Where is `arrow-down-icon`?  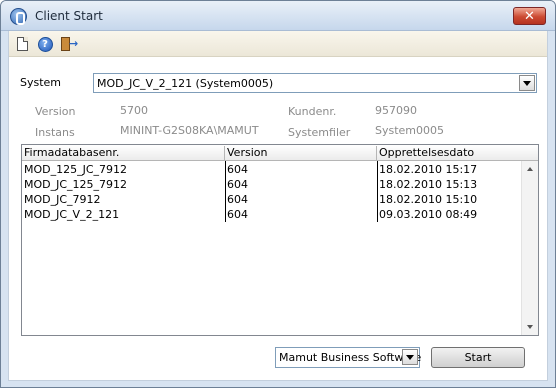
arrow-down-icon is located at coordinates (530, 327).